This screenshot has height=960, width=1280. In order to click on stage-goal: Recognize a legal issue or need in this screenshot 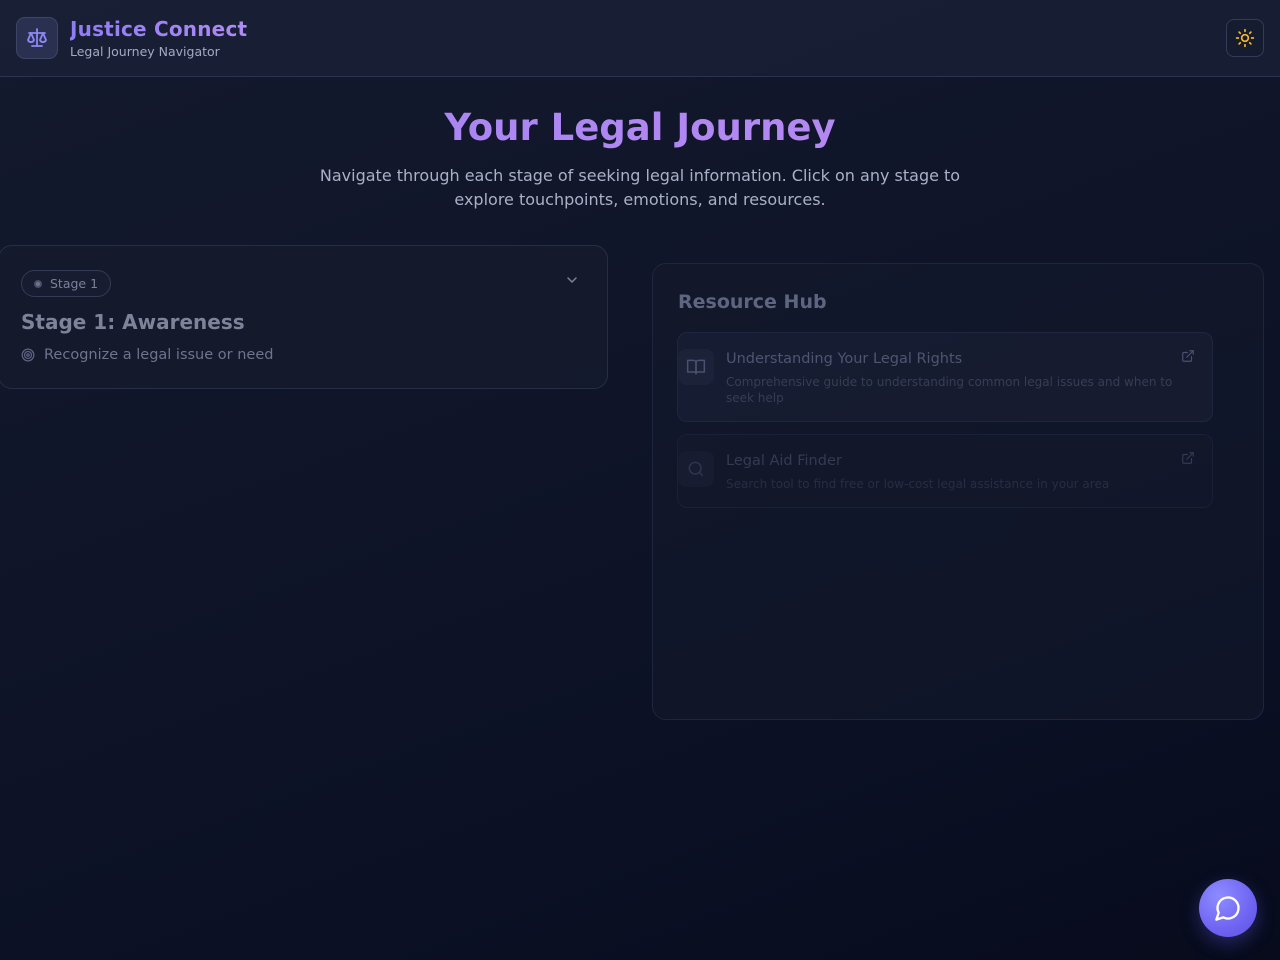, I will do `click(147, 355)`.